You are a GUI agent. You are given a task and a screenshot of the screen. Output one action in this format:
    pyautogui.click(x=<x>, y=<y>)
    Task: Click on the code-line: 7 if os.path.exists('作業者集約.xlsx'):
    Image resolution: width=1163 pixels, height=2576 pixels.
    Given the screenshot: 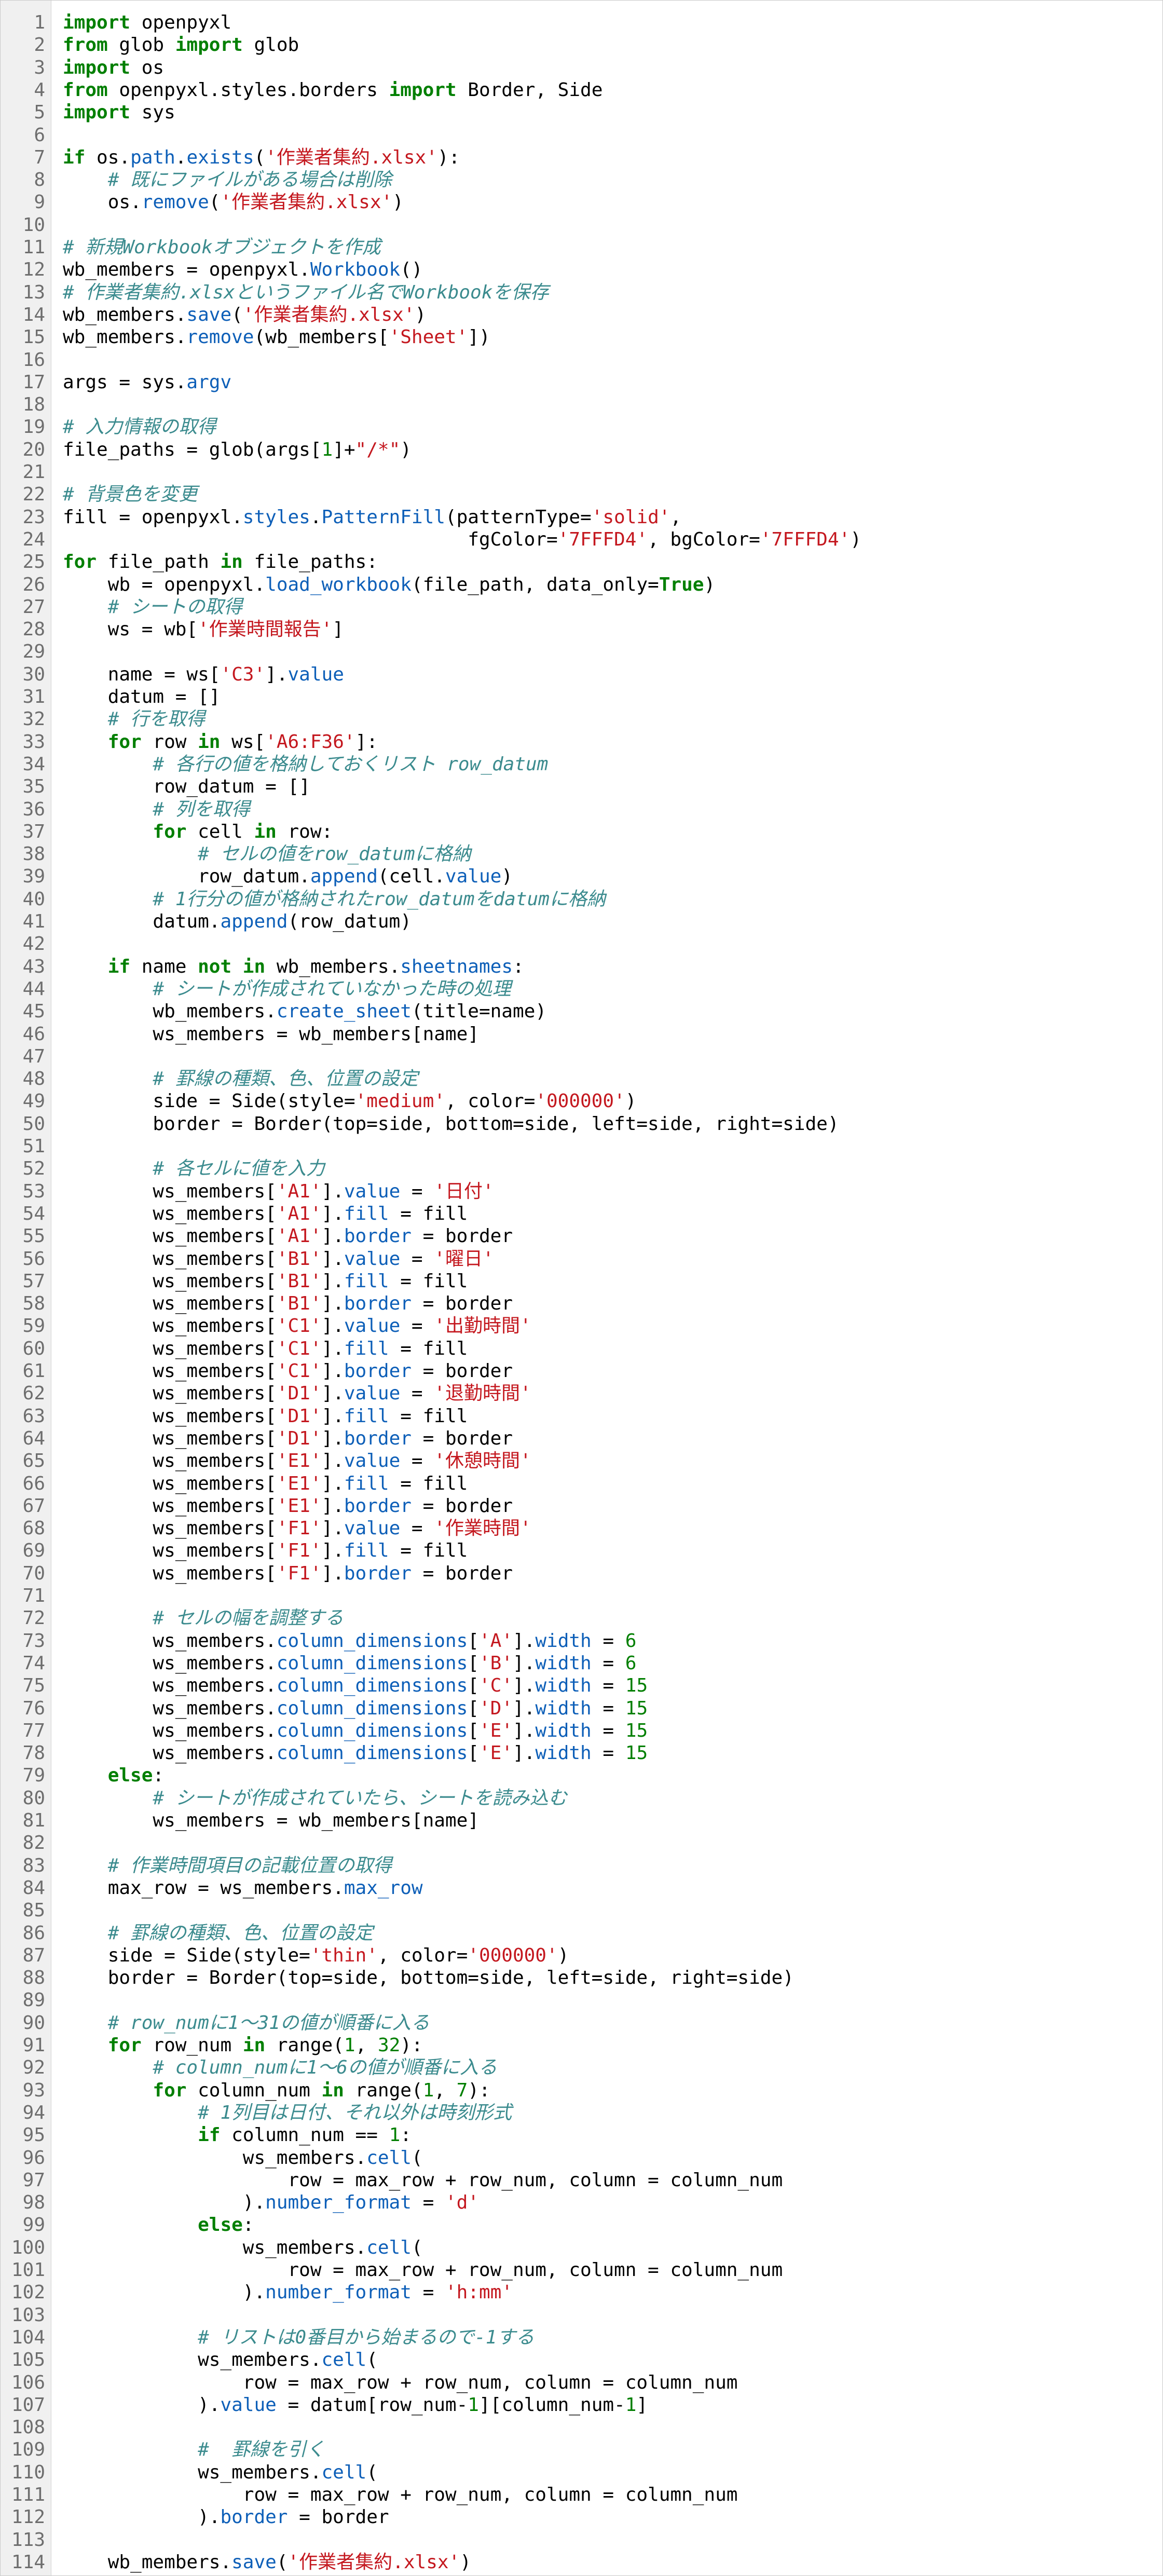 What is the action you would take?
    pyautogui.click(x=582, y=157)
    